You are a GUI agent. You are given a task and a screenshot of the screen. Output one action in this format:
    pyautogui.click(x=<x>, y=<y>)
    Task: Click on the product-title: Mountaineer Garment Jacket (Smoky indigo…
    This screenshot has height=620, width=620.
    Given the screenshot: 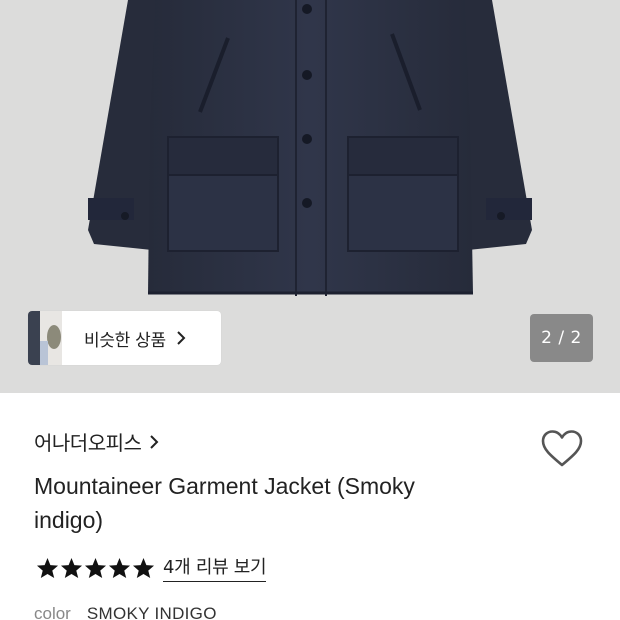 What is the action you would take?
    pyautogui.click(x=224, y=503)
    